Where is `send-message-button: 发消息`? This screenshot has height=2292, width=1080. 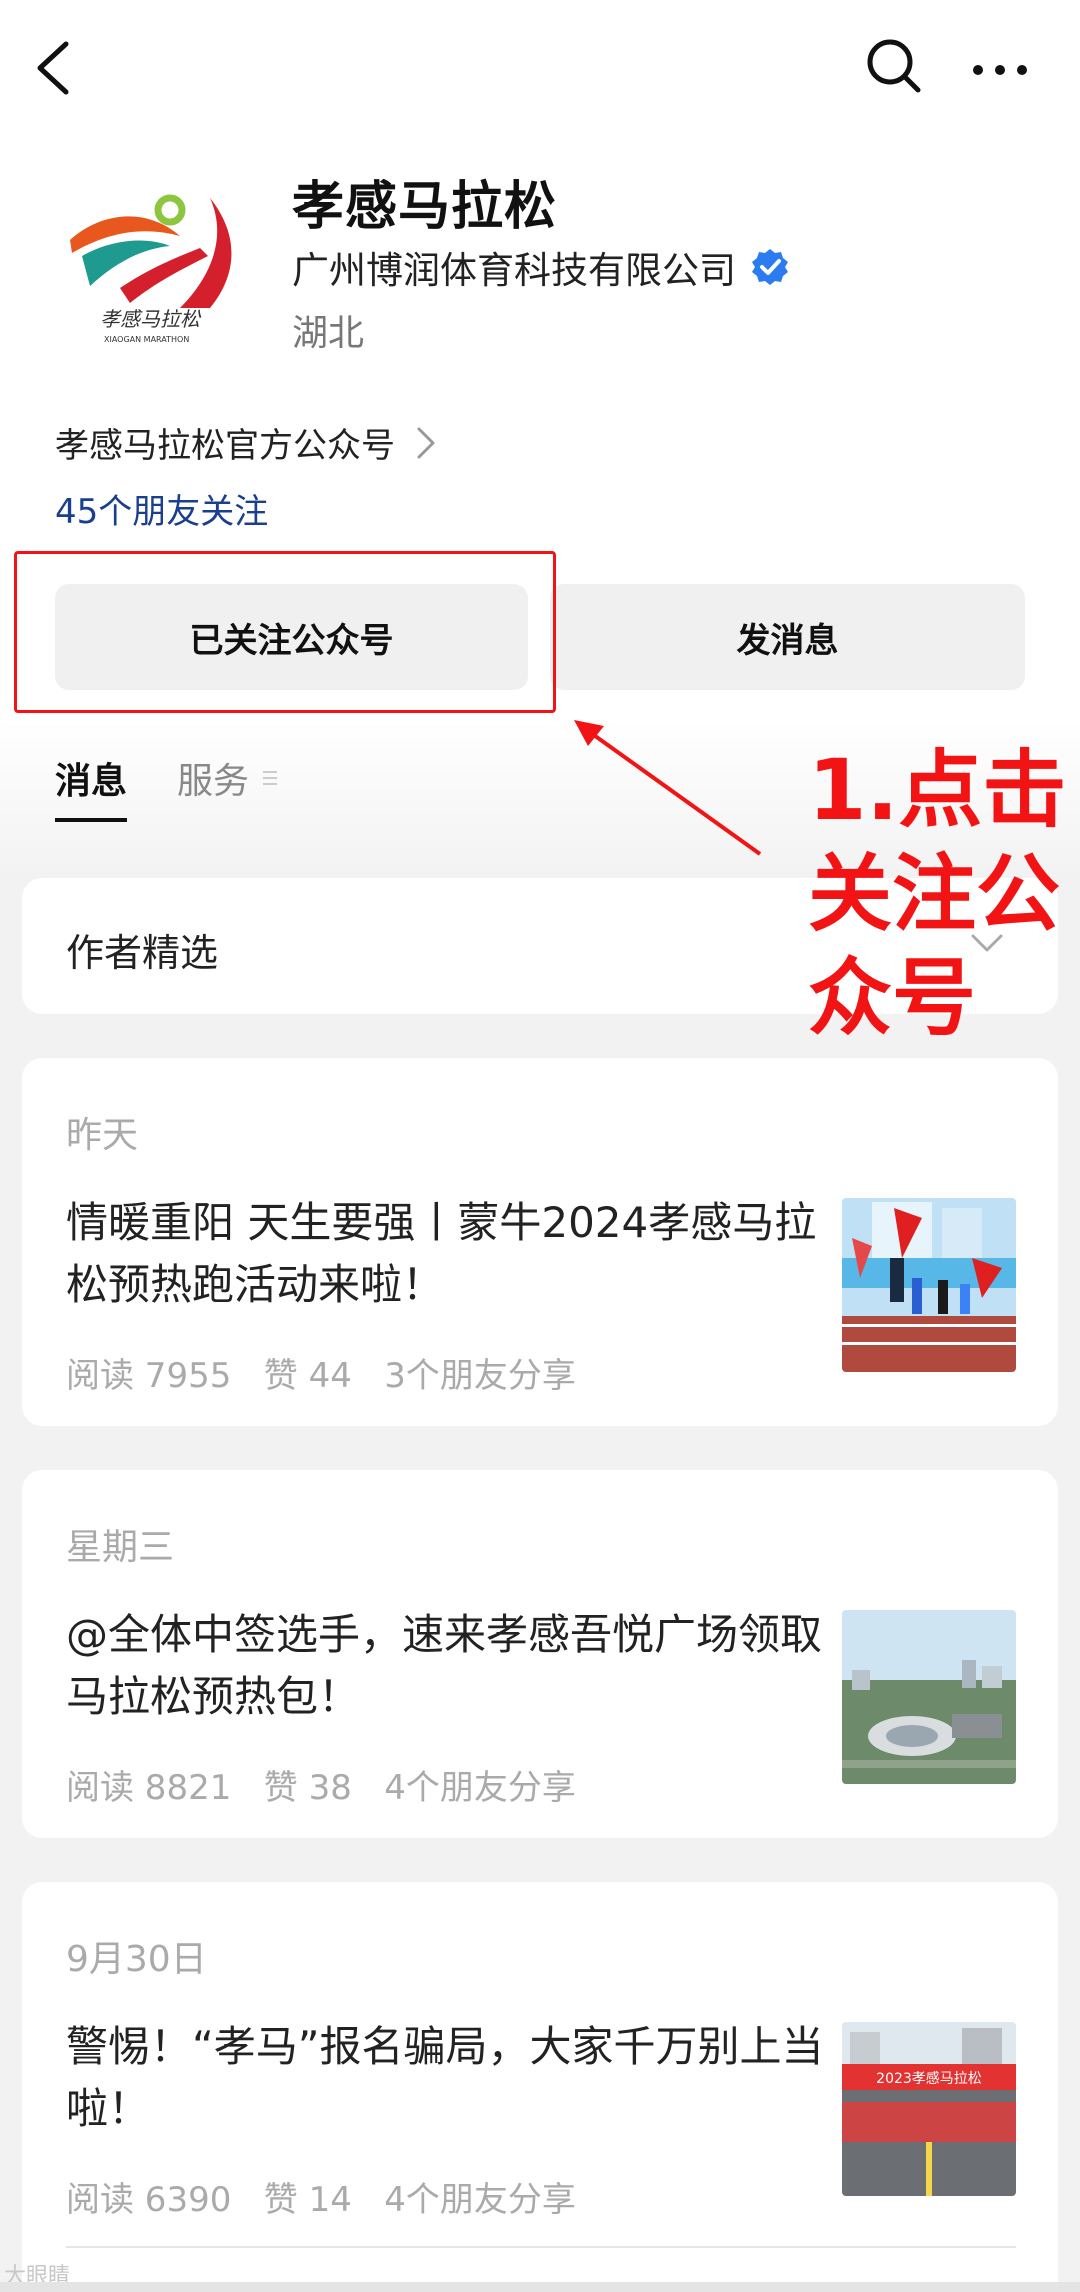
send-message-button: 发消息 is located at coordinates (787, 637).